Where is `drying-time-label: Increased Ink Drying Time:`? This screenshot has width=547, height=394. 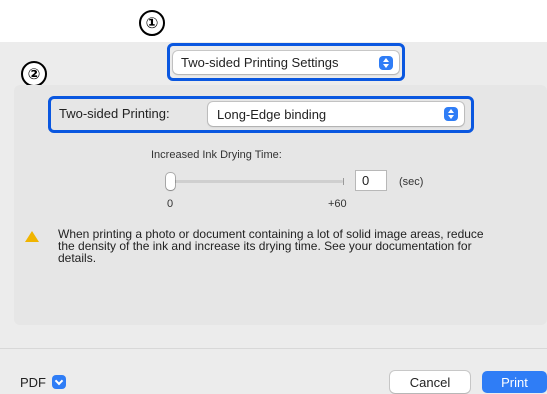 drying-time-label: Increased Ink Drying Time: is located at coordinates (216, 155).